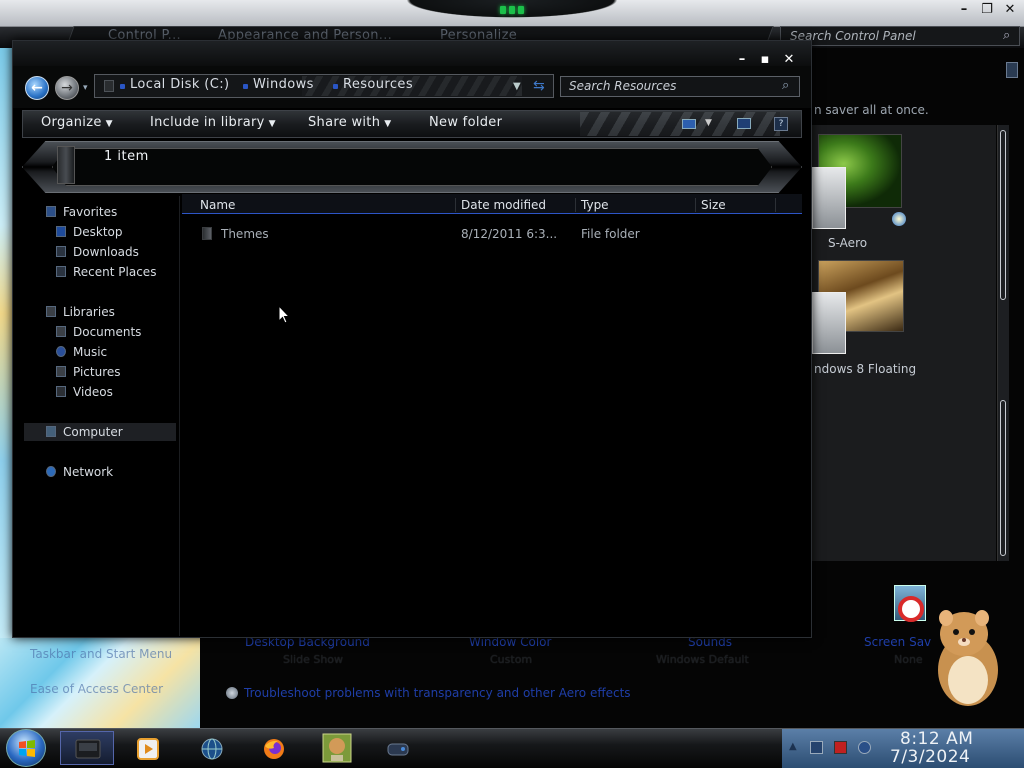 The width and height of the screenshot is (1024, 768). I want to click on column-header-type: Type, so click(595, 205).